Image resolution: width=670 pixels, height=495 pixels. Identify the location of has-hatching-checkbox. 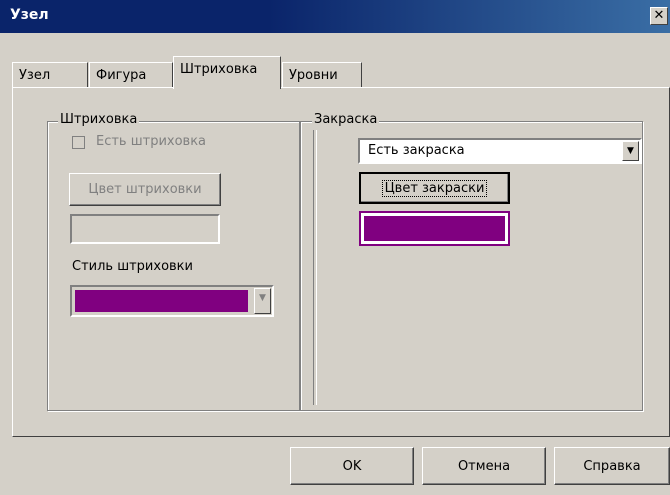
(78, 142).